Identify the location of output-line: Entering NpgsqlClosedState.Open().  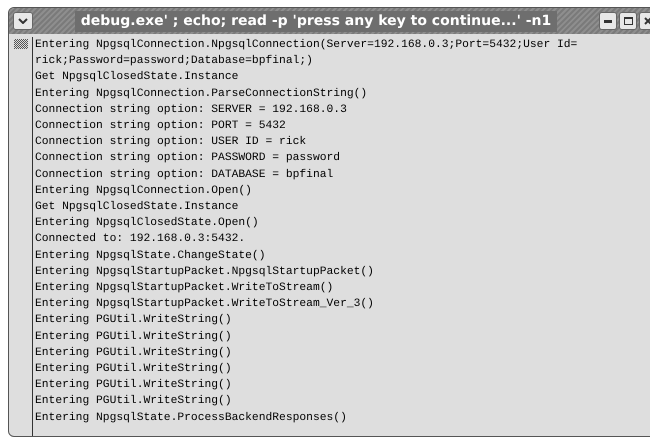
(147, 224).